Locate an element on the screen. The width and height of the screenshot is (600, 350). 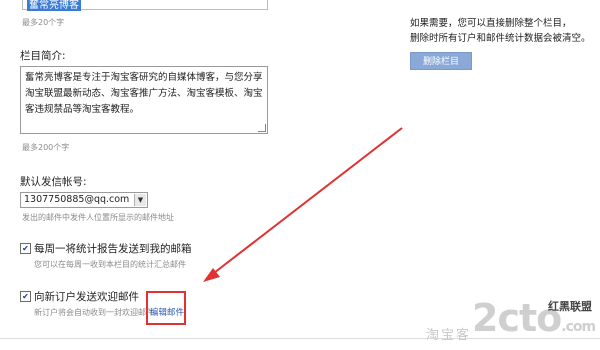
watermark-logo-suffix: .com is located at coordinates (578, 327).